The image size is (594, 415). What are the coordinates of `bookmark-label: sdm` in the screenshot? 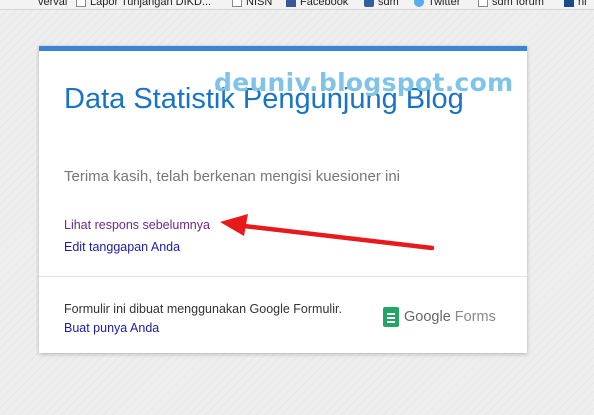 It's located at (388, 4).